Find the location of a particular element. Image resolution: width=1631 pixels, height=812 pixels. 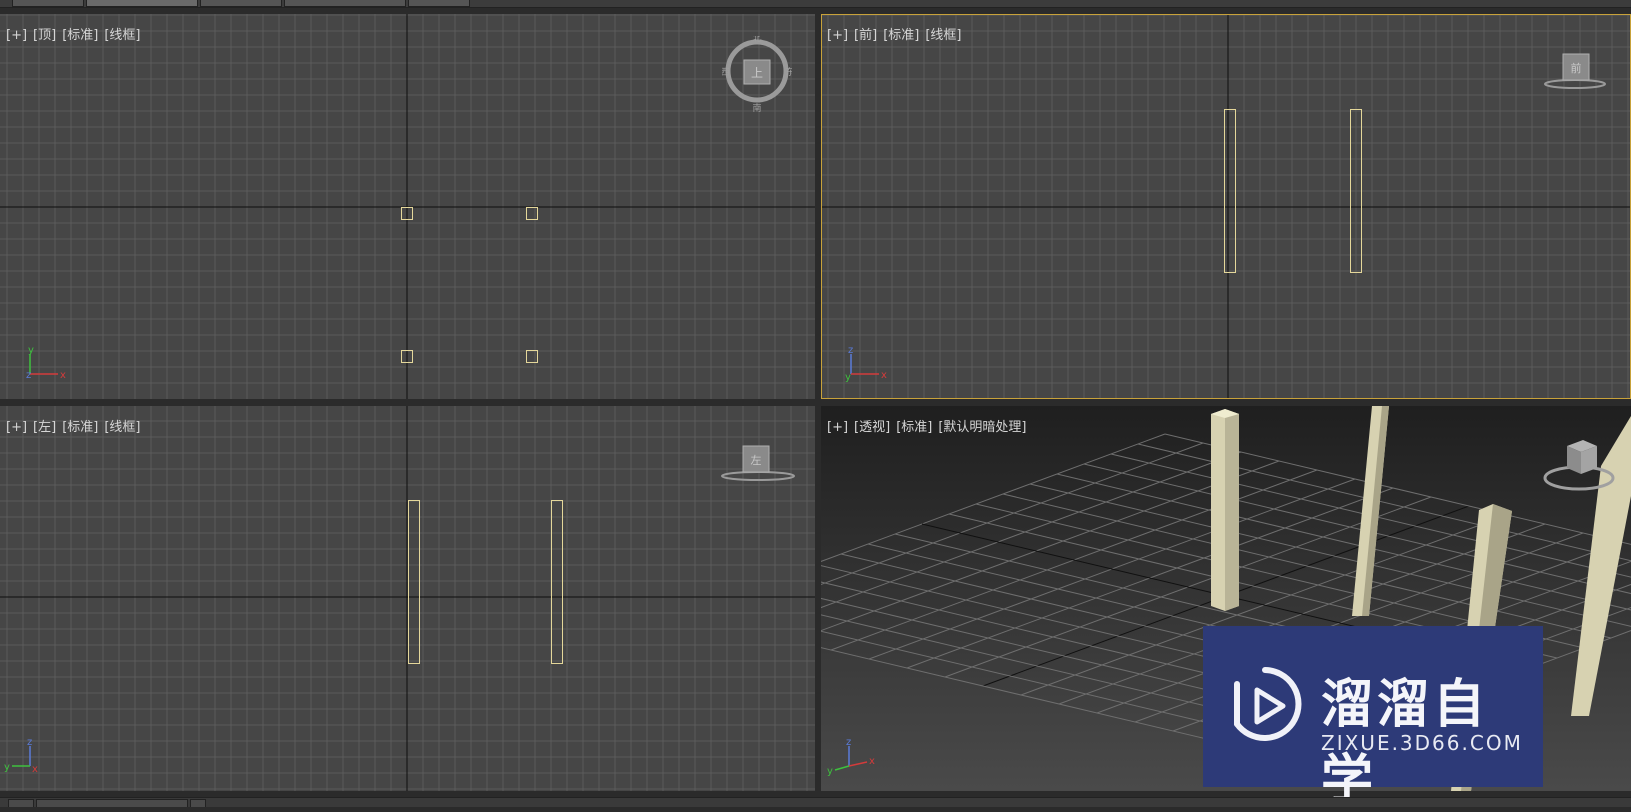

viewport-point-of-view: [前] is located at coordinates (865, 35).